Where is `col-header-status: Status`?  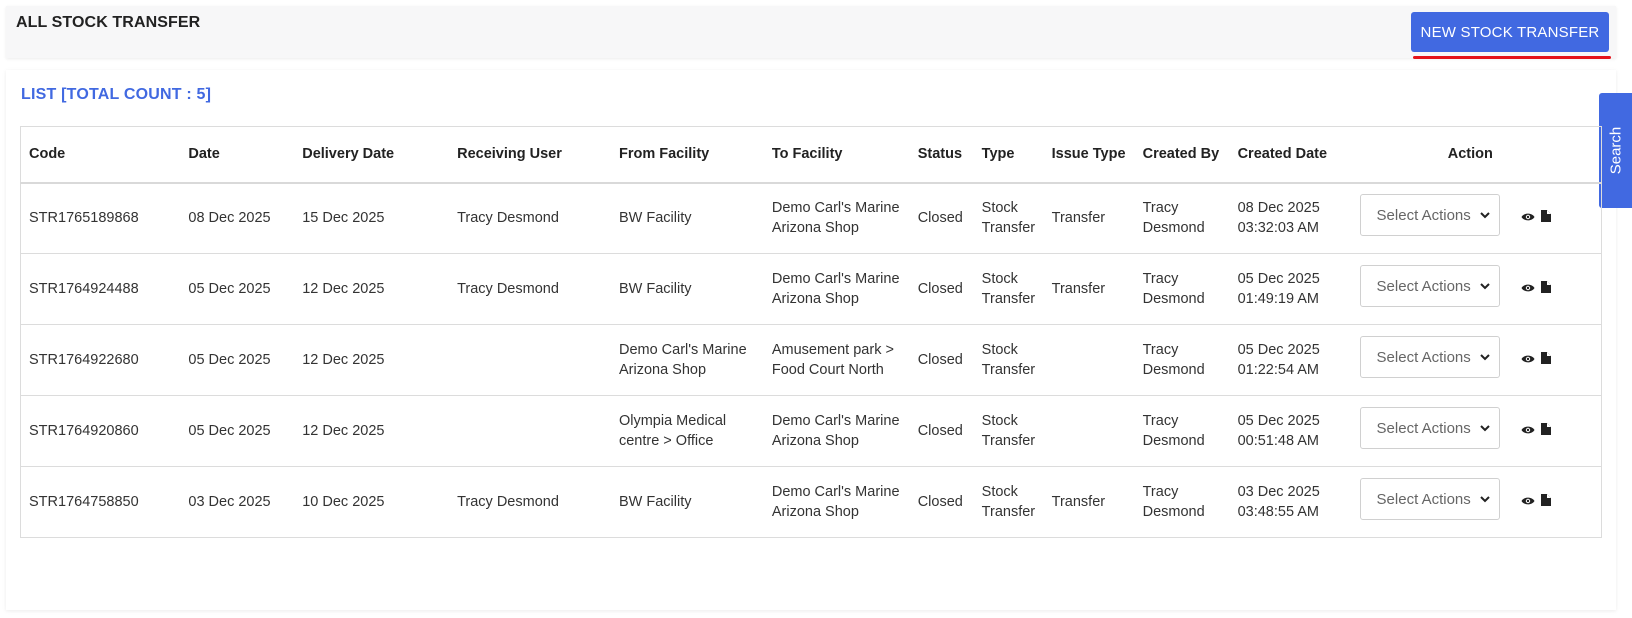 col-header-status: Status is located at coordinates (941, 155).